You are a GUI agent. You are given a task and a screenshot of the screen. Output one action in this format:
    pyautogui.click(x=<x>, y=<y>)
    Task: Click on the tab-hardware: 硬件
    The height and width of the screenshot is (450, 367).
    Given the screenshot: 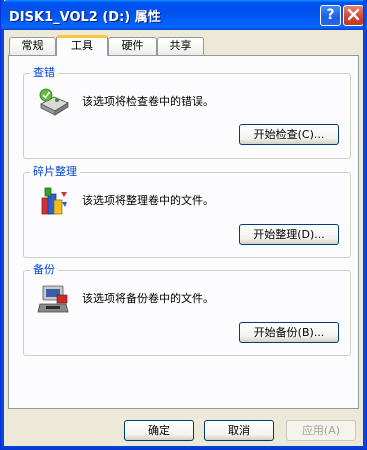 What is the action you would take?
    pyautogui.click(x=132, y=46)
    